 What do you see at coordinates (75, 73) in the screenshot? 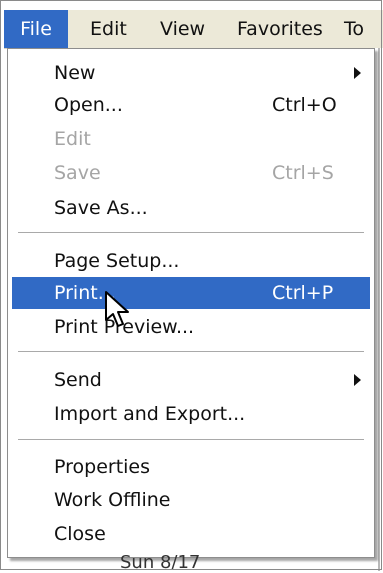
I see `menu-item-label: New` at bounding box center [75, 73].